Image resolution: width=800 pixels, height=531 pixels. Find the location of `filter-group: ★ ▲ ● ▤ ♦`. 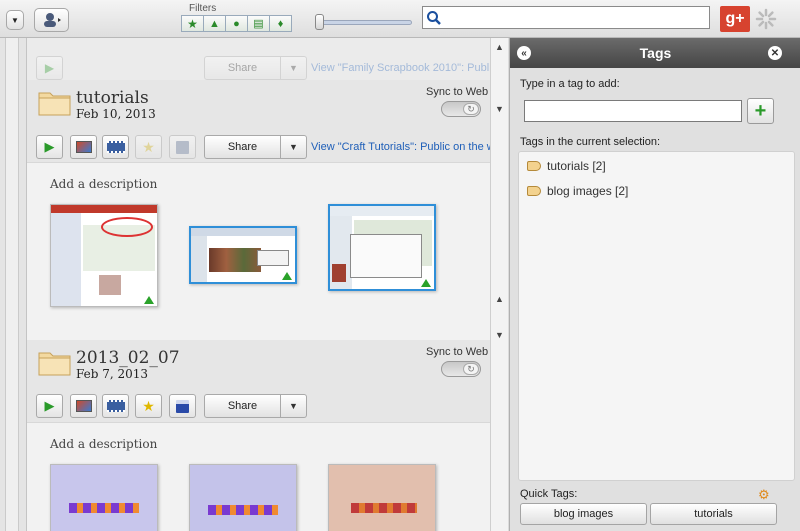

filter-group: ★ ▲ ● ▤ ♦ is located at coordinates (236, 23).